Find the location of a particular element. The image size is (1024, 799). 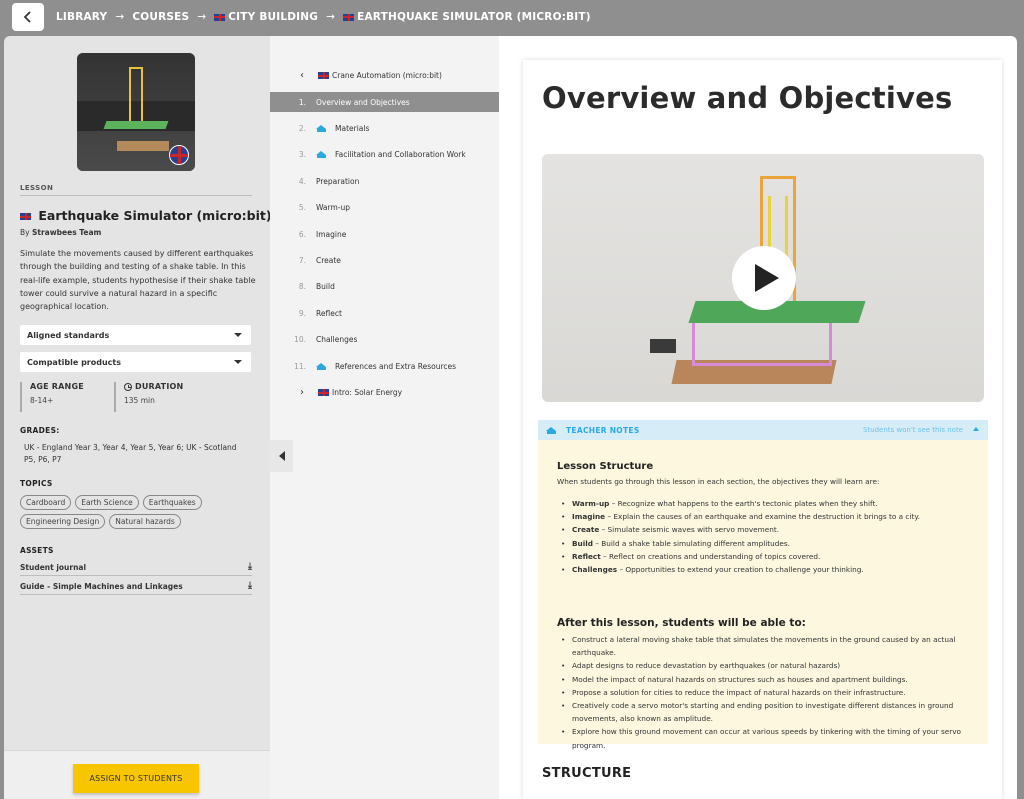

structure-term: Imagine is located at coordinates (589, 517).